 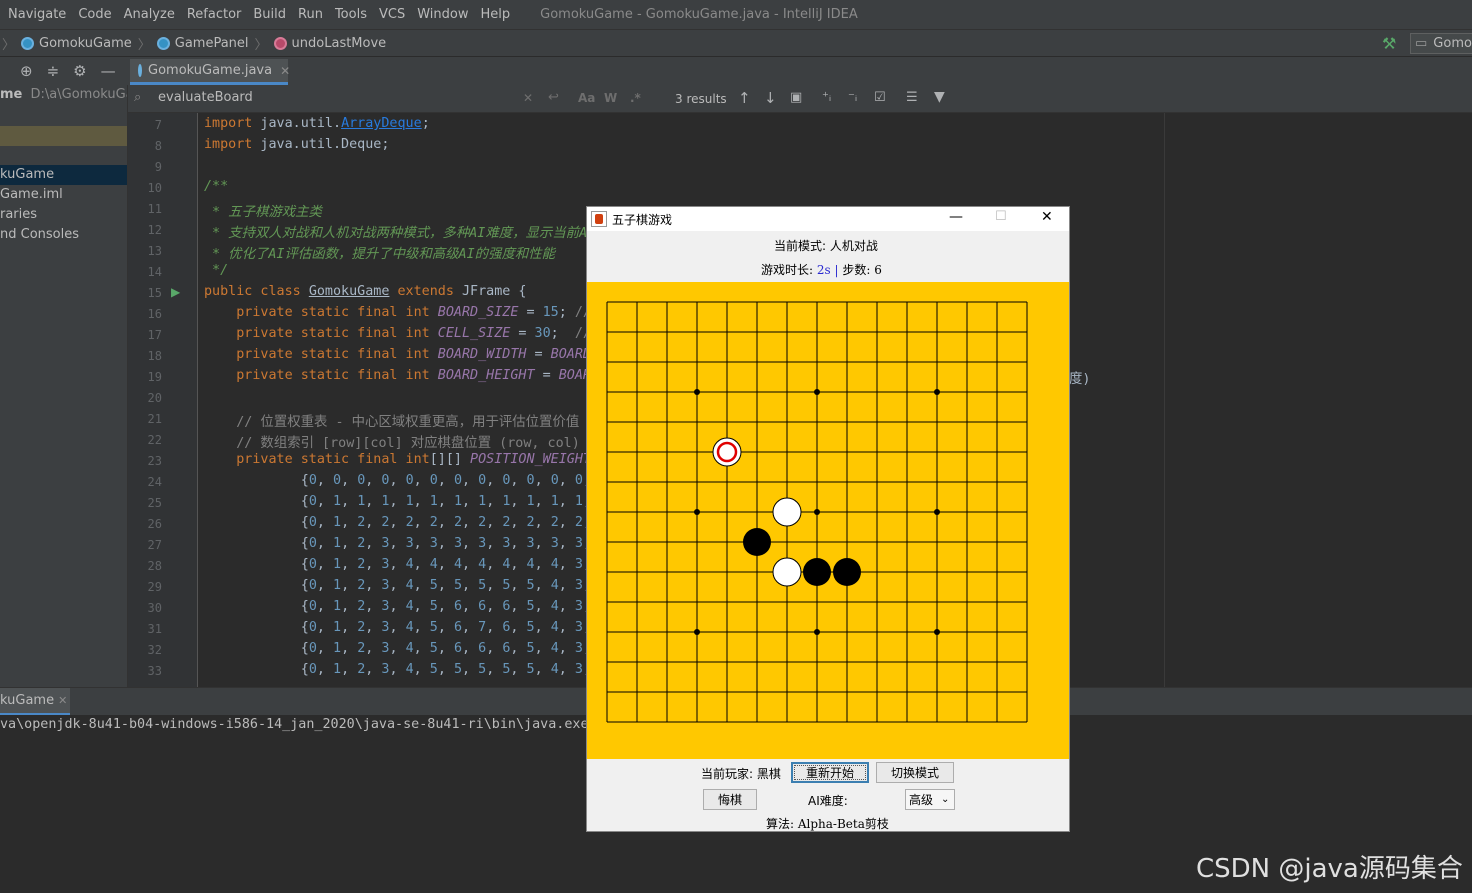 What do you see at coordinates (921, 800) in the screenshot?
I see `ai-difficulty-value: 高级` at bounding box center [921, 800].